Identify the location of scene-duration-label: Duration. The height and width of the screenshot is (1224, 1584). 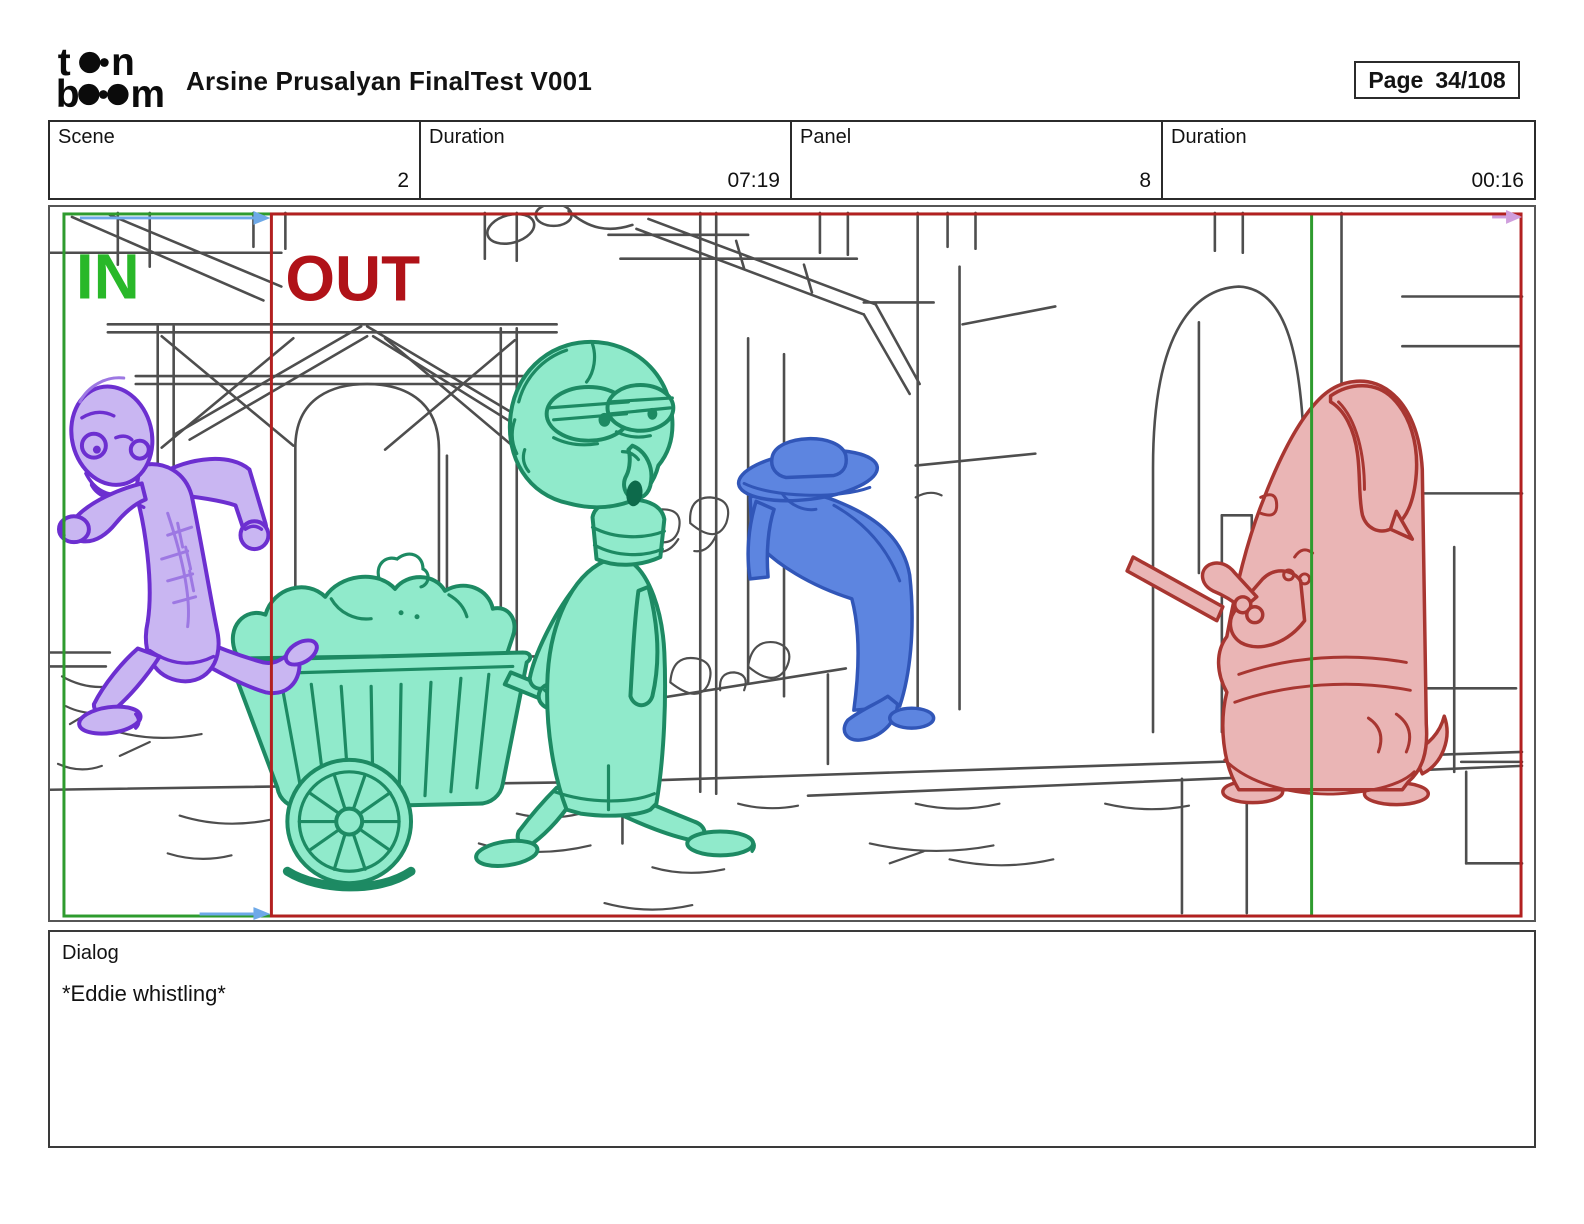
(467, 137).